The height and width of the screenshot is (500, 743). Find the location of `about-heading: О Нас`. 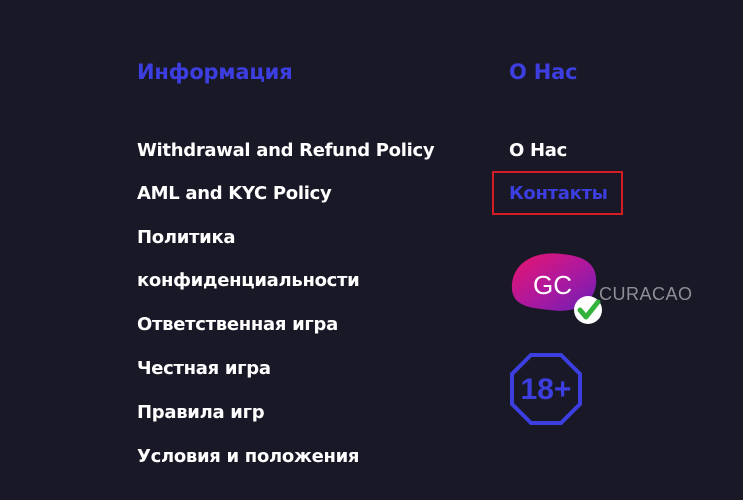

about-heading: О Нас is located at coordinates (543, 72).